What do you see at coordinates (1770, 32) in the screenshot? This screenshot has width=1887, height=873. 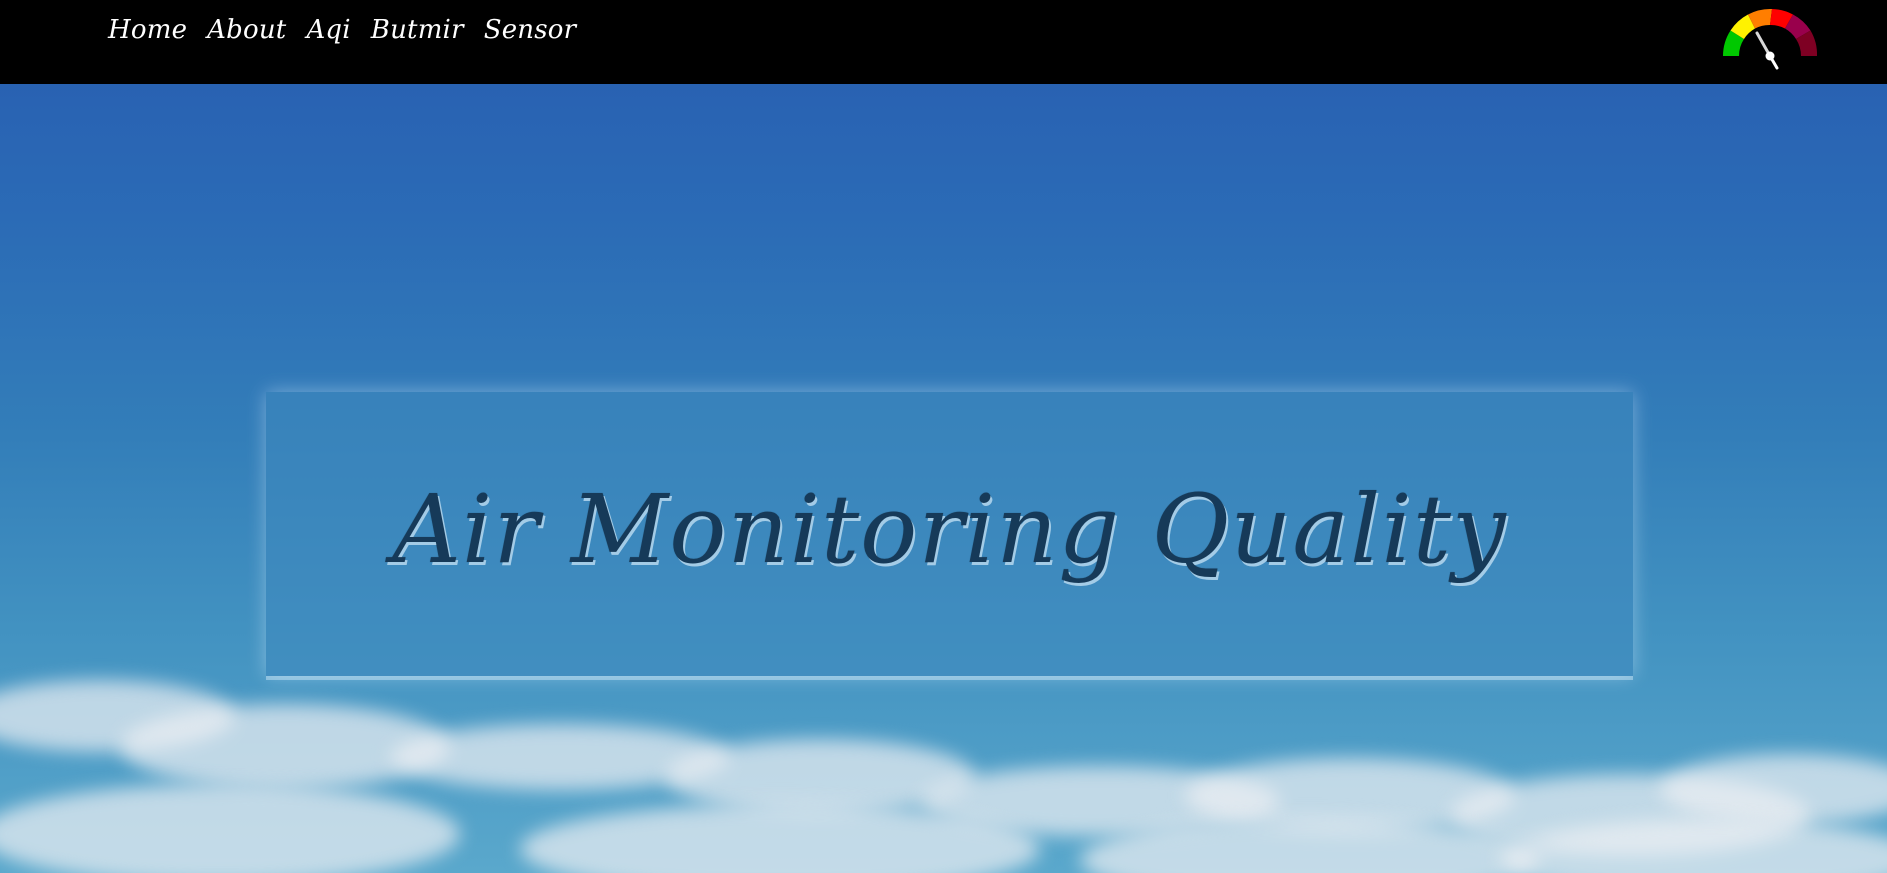 I see `gauge-segments` at bounding box center [1770, 32].